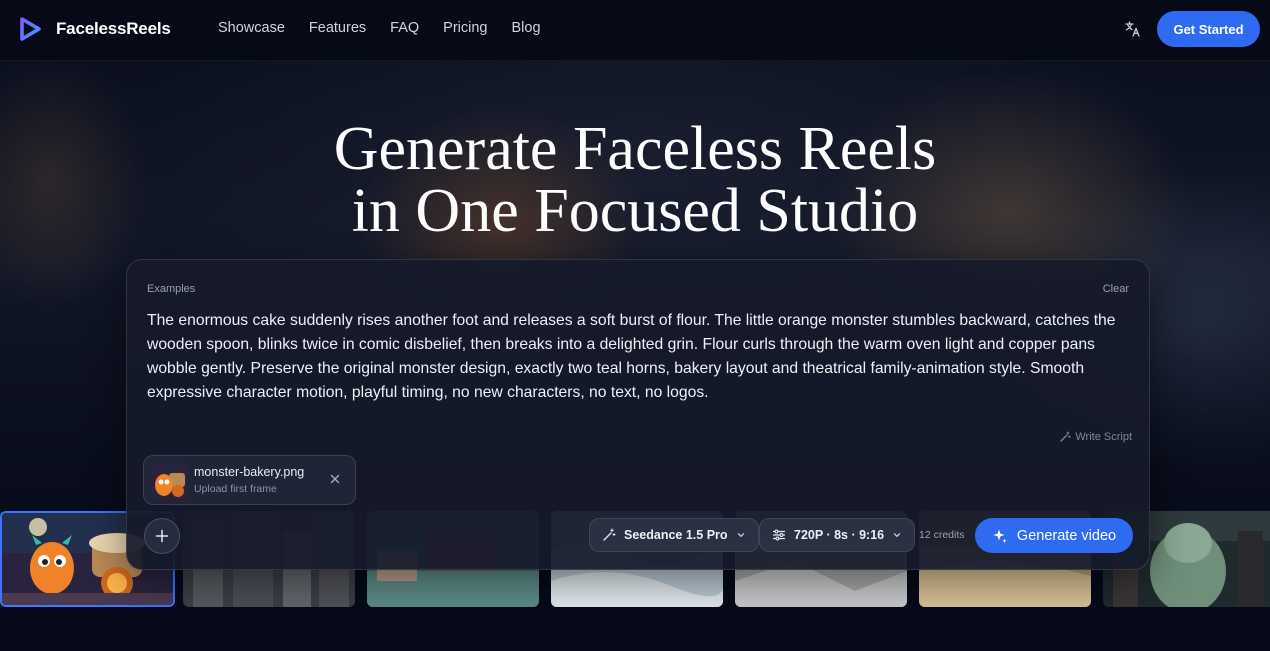  I want to click on plus-icon, so click(162, 536).